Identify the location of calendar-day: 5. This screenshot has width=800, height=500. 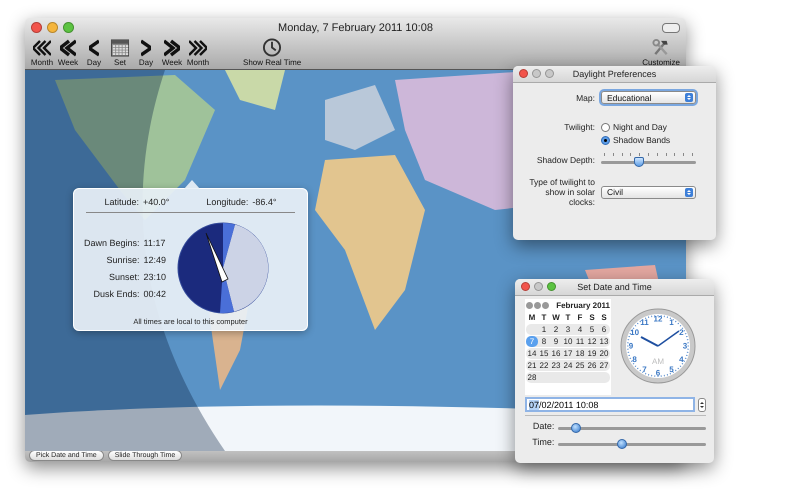
(592, 329).